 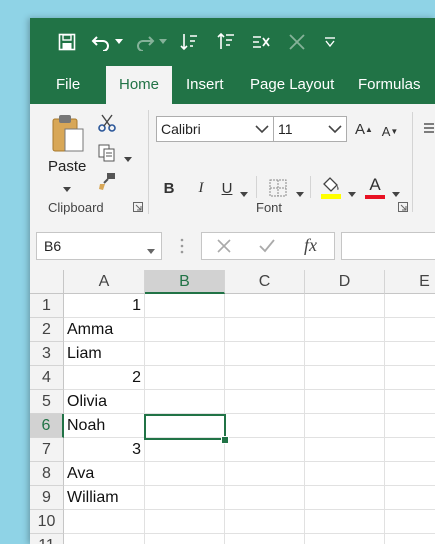 I want to click on column-header-b: B, so click(x=185, y=282).